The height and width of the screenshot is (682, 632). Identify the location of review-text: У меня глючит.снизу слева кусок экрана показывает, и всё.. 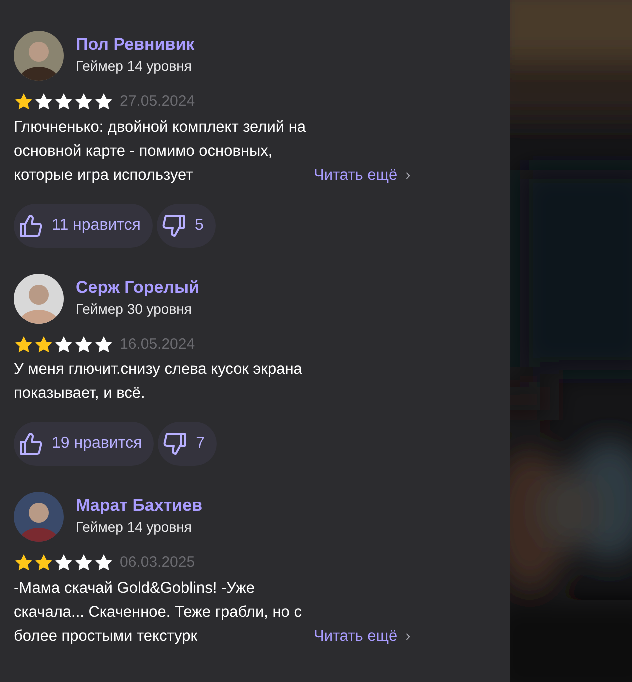
(159, 382).